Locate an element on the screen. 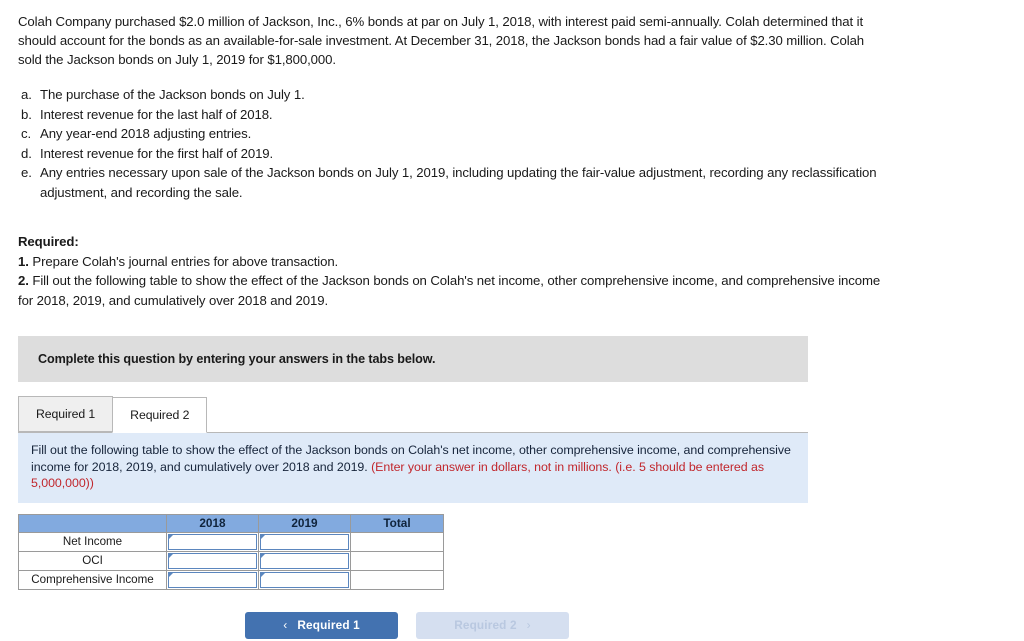 This screenshot has height=641, width=1024. tab-required-1-label: Required 1 is located at coordinates (66, 414).